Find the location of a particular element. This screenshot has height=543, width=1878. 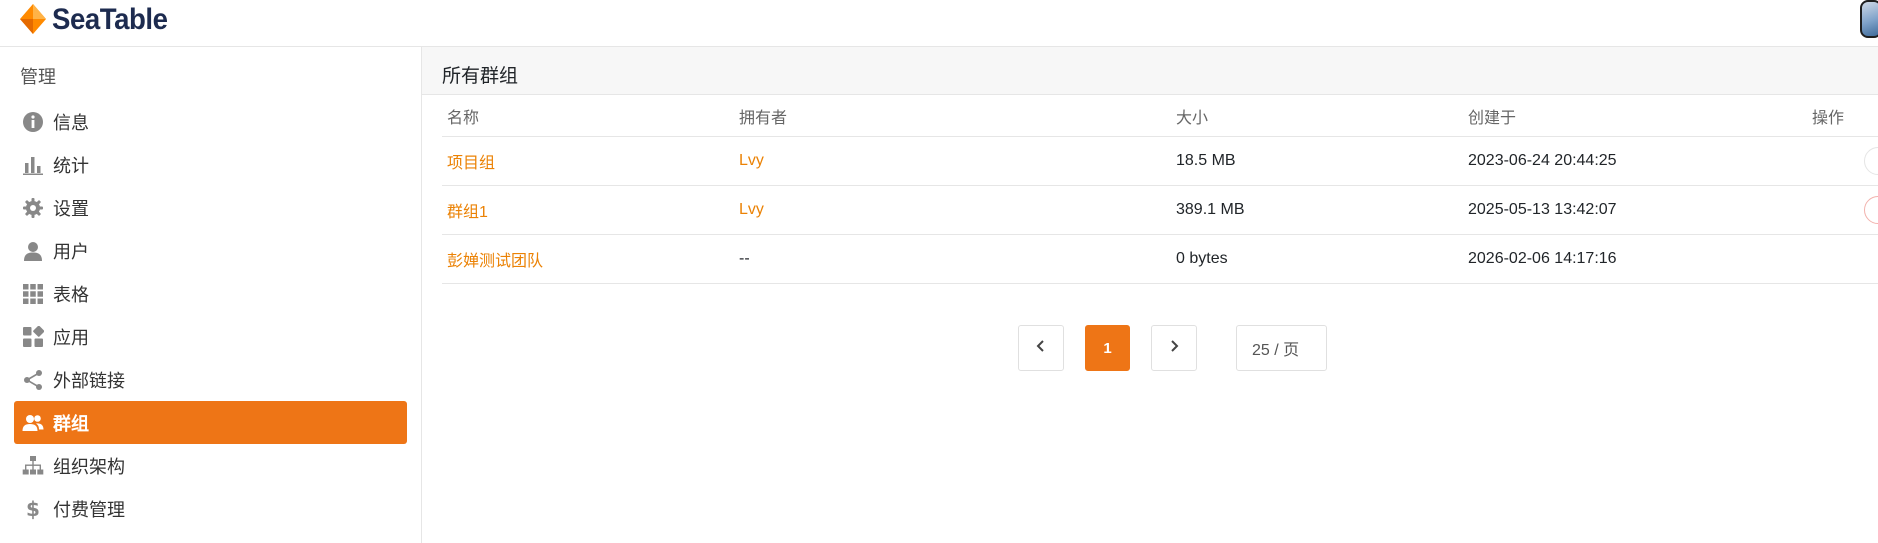

group-owner: -- is located at coordinates (744, 258).